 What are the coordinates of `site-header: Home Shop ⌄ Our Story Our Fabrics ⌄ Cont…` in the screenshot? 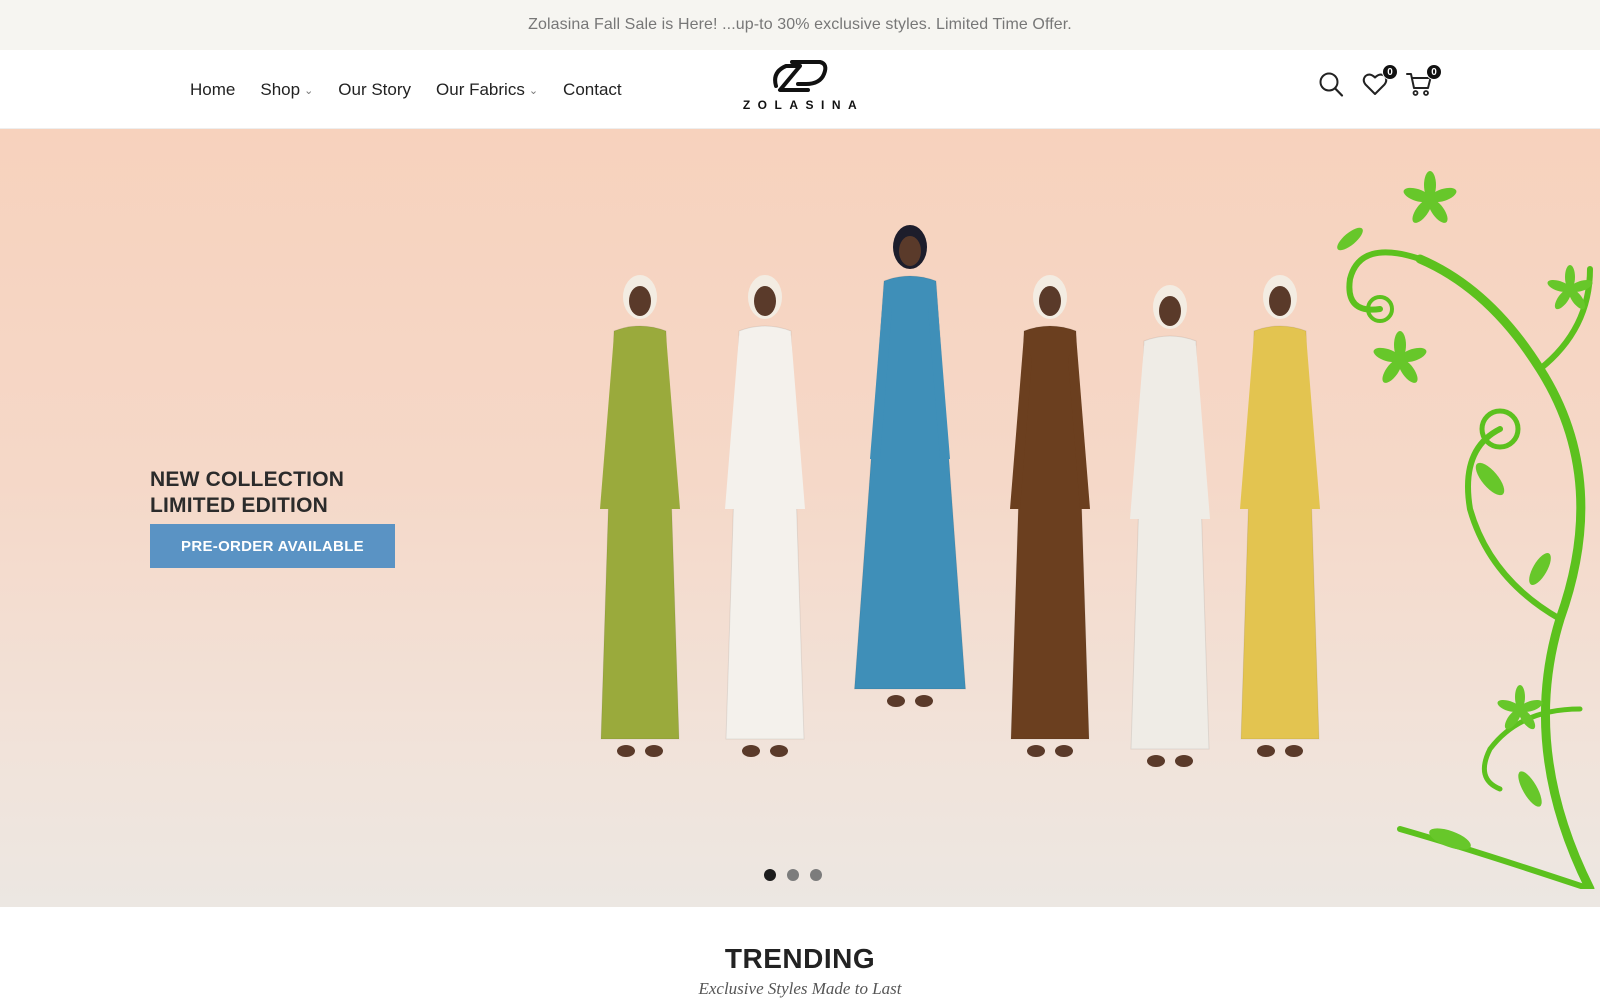 It's located at (800, 89).